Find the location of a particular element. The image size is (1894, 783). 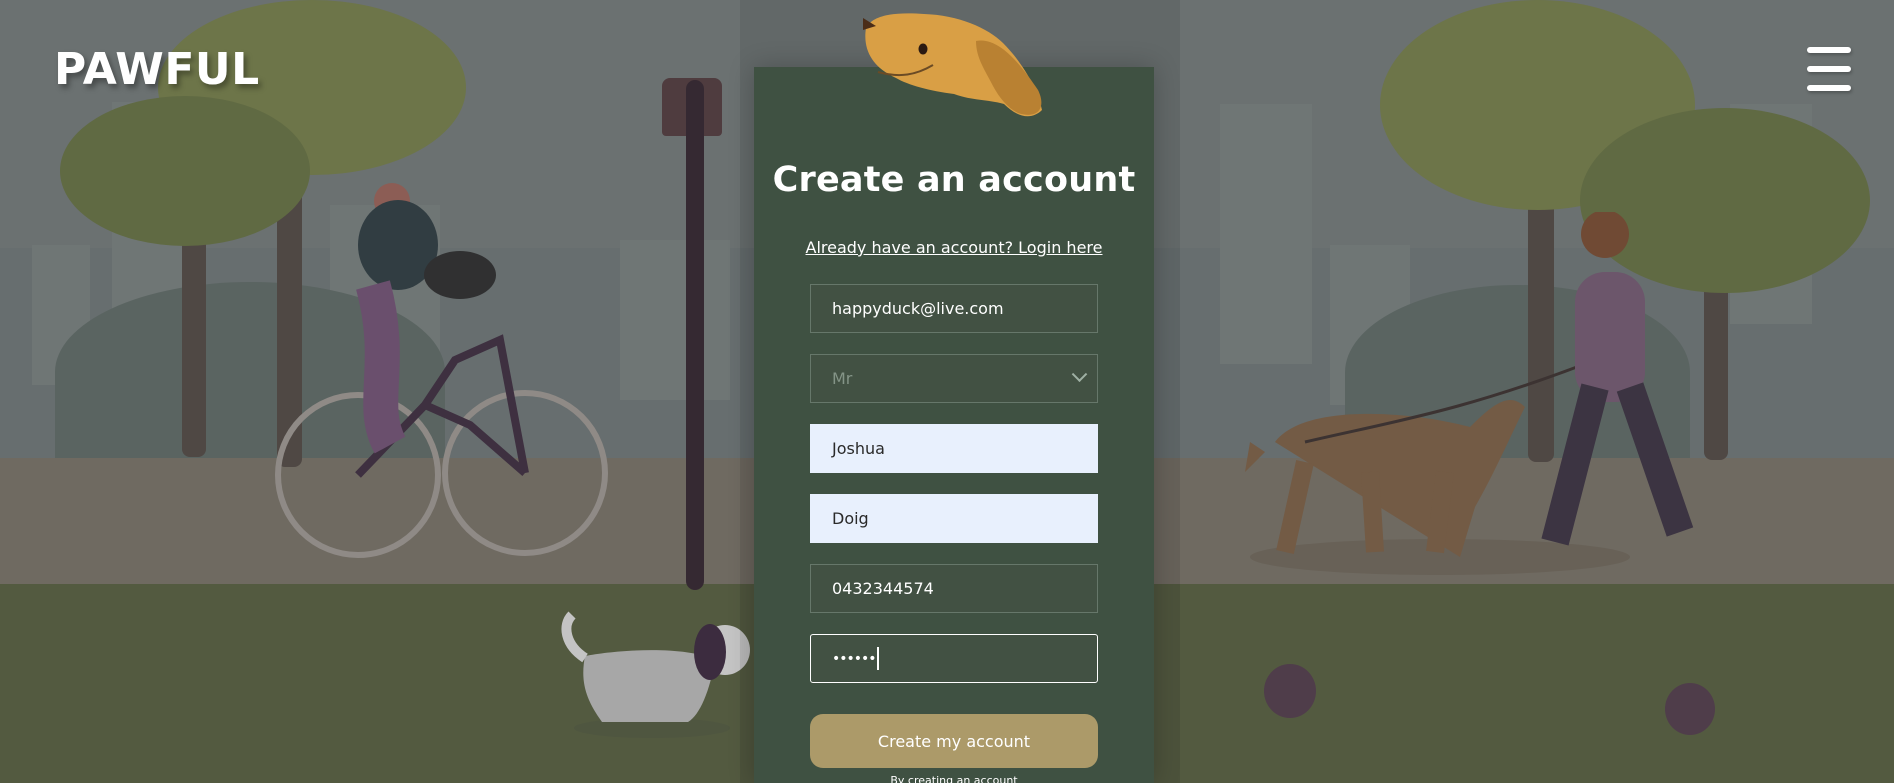

hamburger-menu-icon is located at coordinates (1829, 69).